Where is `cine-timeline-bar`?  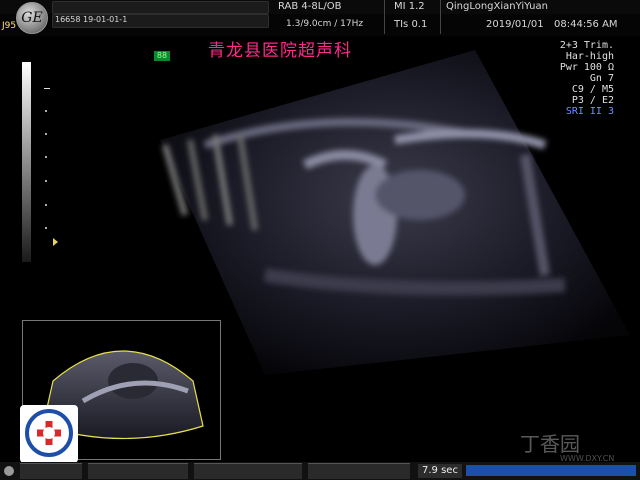
cine-timeline-bar is located at coordinates (551, 470).